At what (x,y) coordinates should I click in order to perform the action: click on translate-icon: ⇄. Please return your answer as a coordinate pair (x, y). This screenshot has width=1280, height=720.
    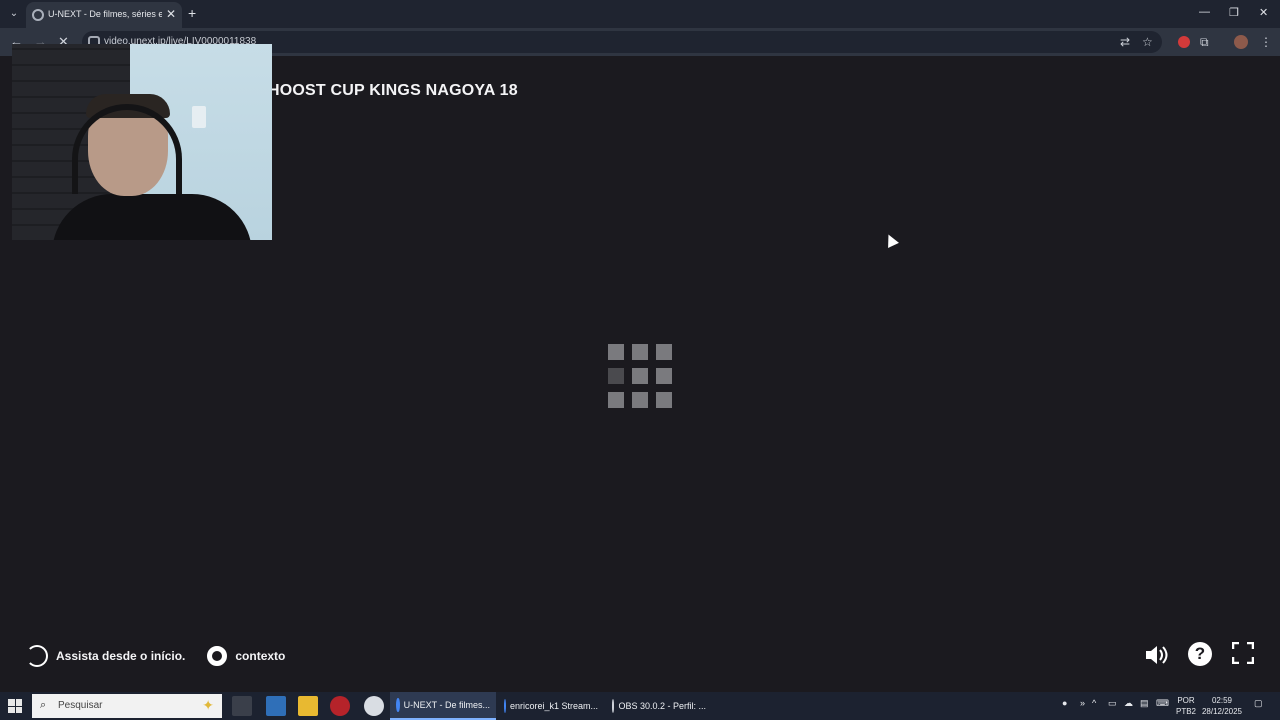
    Looking at the image, I should click on (1125, 42).